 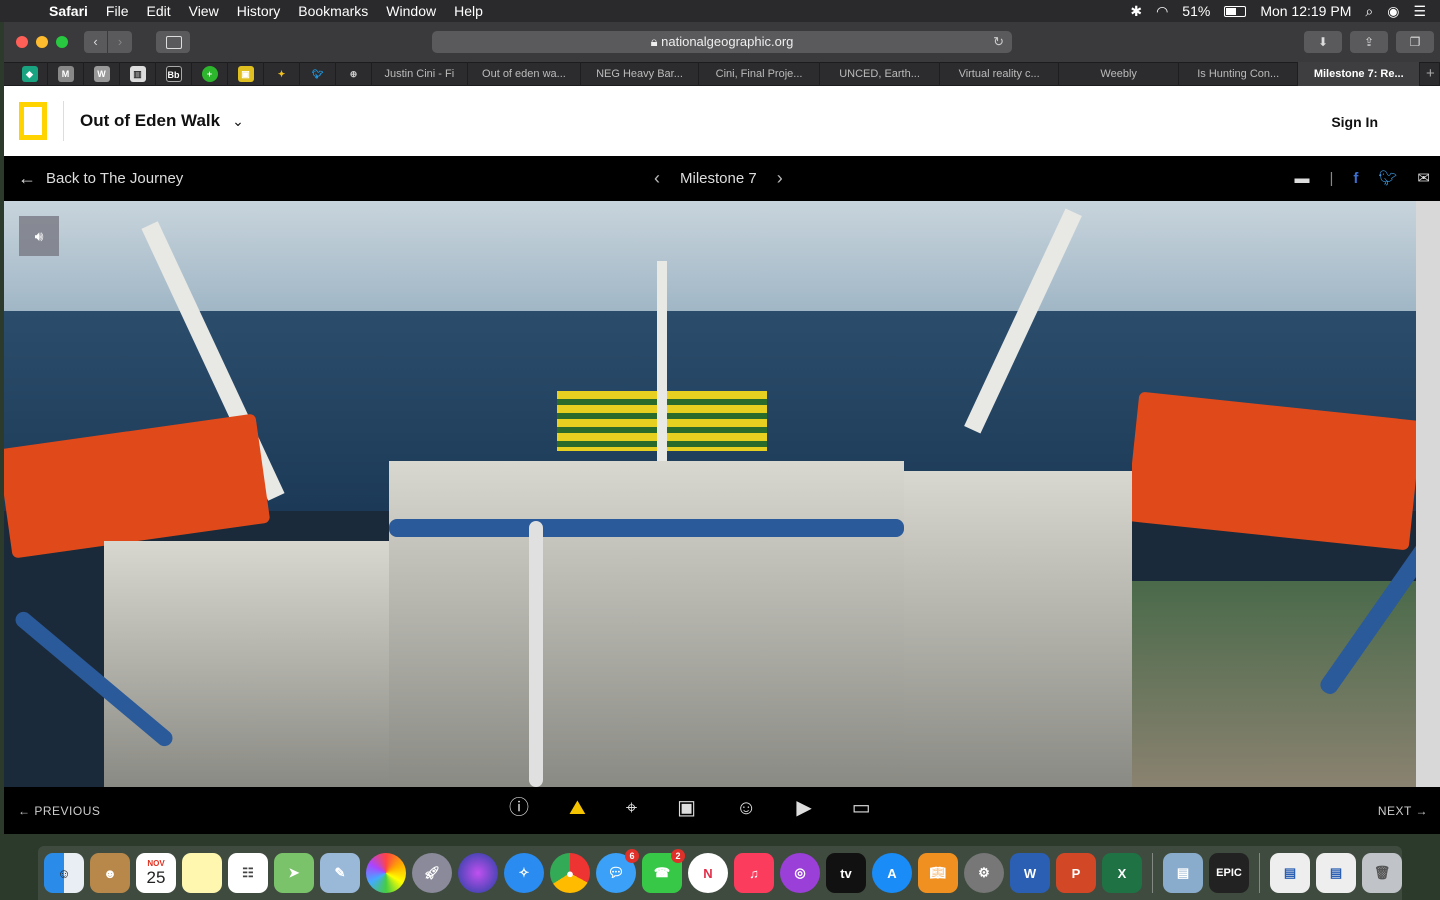 What do you see at coordinates (64, 873) in the screenshot?
I see `finder-icon: ☺` at bounding box center [64, 873].